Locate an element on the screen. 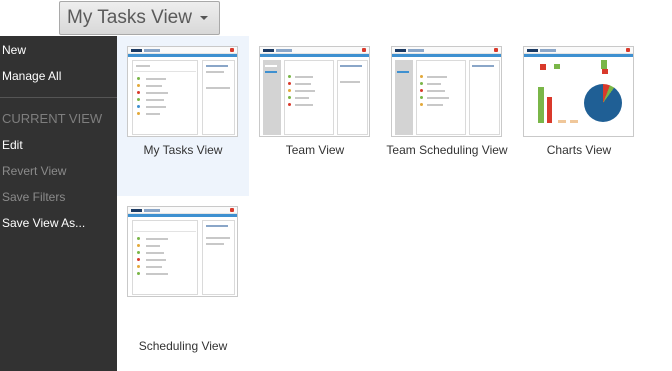 Image resolution: width=672 pixels, height=371 pixels. view-selector-label: My Tasks View is located at coordinates (129, 17).